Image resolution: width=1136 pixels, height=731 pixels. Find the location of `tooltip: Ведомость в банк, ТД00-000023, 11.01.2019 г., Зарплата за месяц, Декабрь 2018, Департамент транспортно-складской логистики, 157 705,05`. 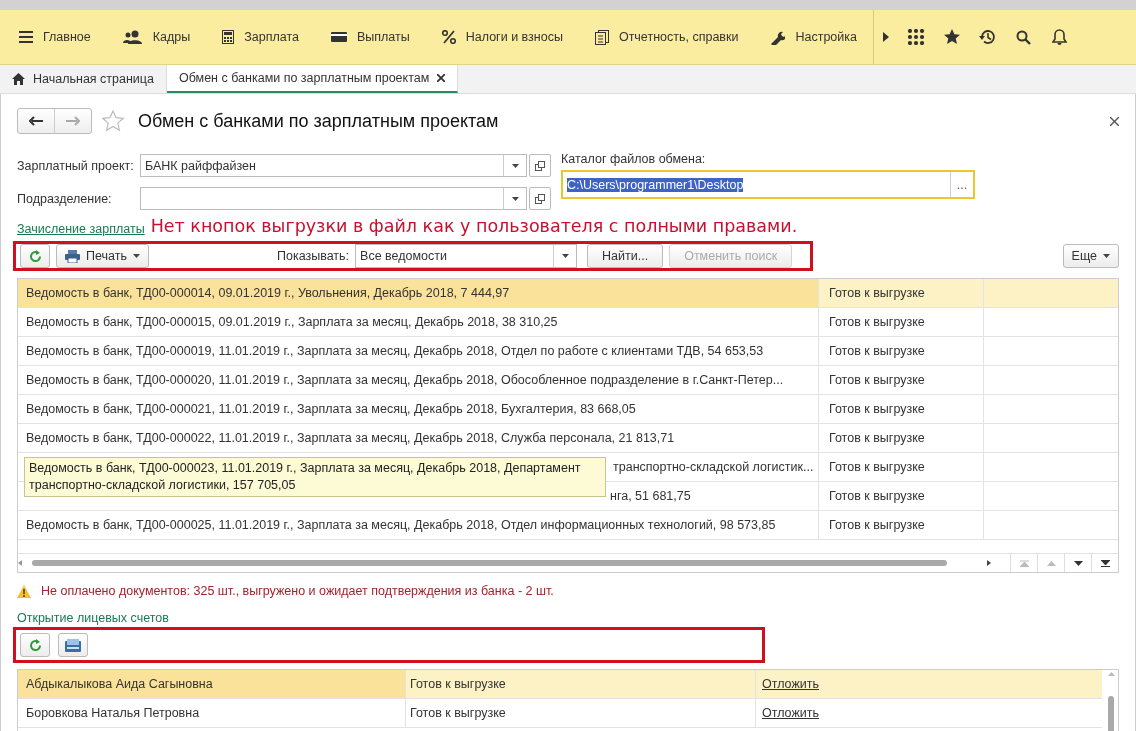

tooltip: Ведомость в банк, ТД00-000023, 11.01.2019 г., Зарплата за месяц, Декабрь 2018, Департамент транспортно-складской логистики, 157 705,05 is located at coordinates (315, 477).